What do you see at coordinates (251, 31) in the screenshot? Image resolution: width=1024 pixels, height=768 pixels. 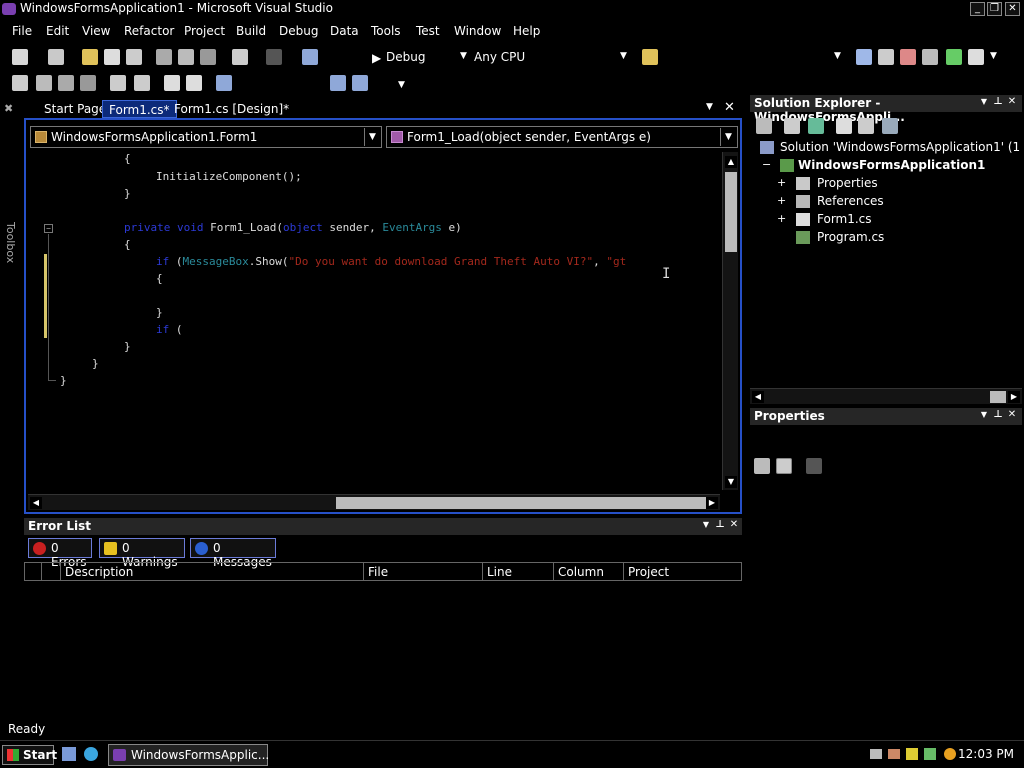 I see `menu-build: Build` at bounding box center [251, 31].